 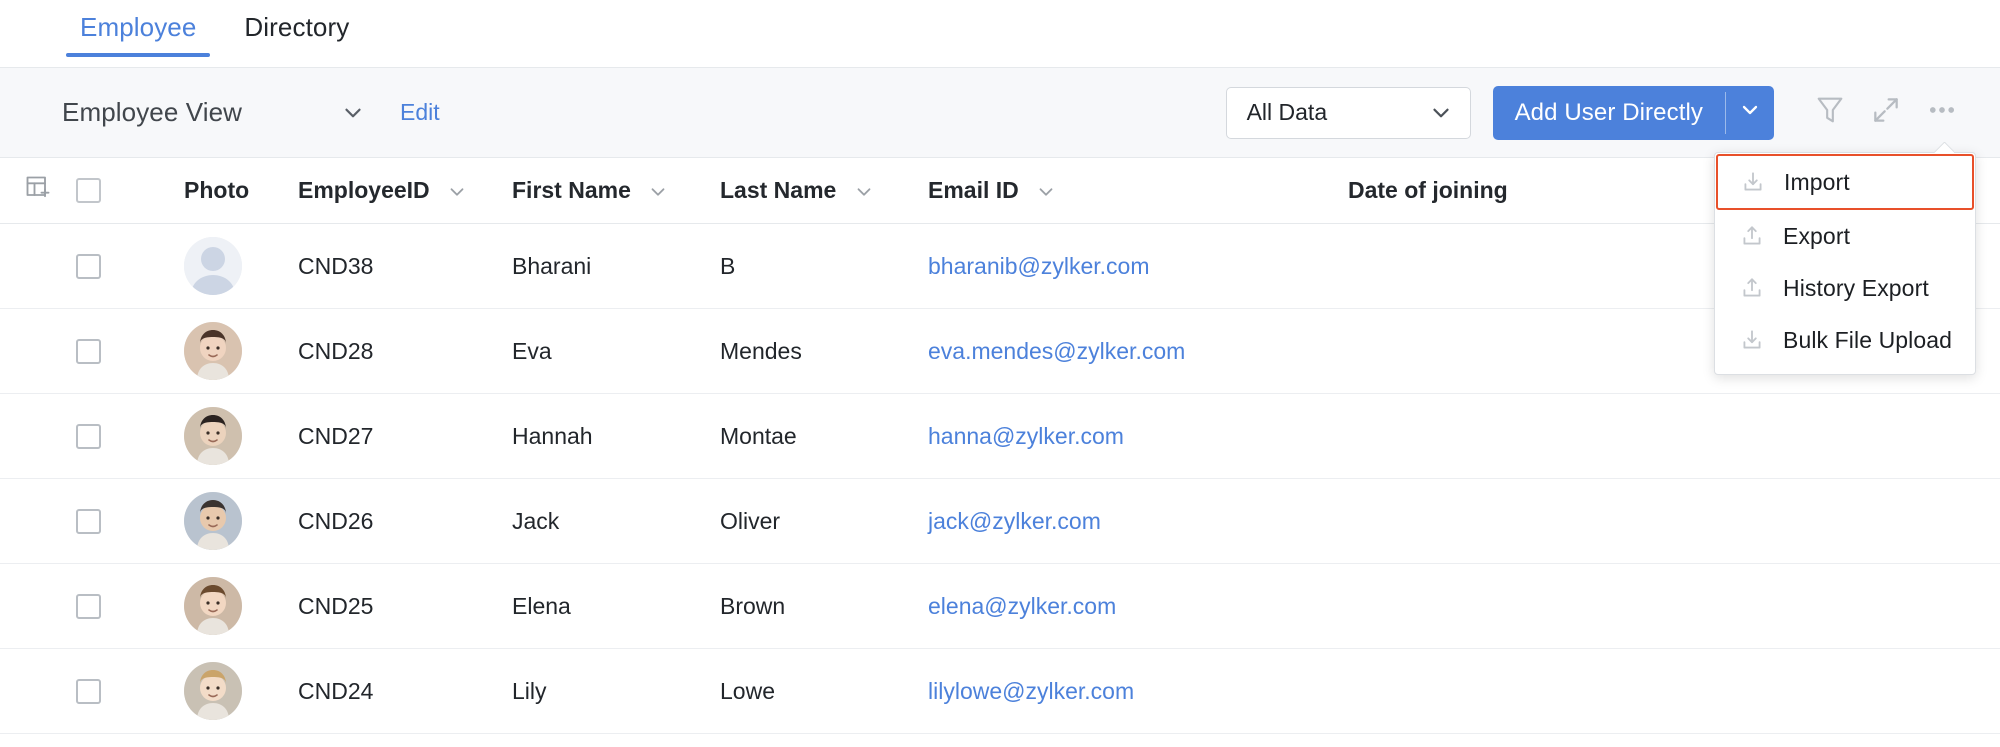 I want to click on filter-funnel-icon, so click(x=1830, y=112).